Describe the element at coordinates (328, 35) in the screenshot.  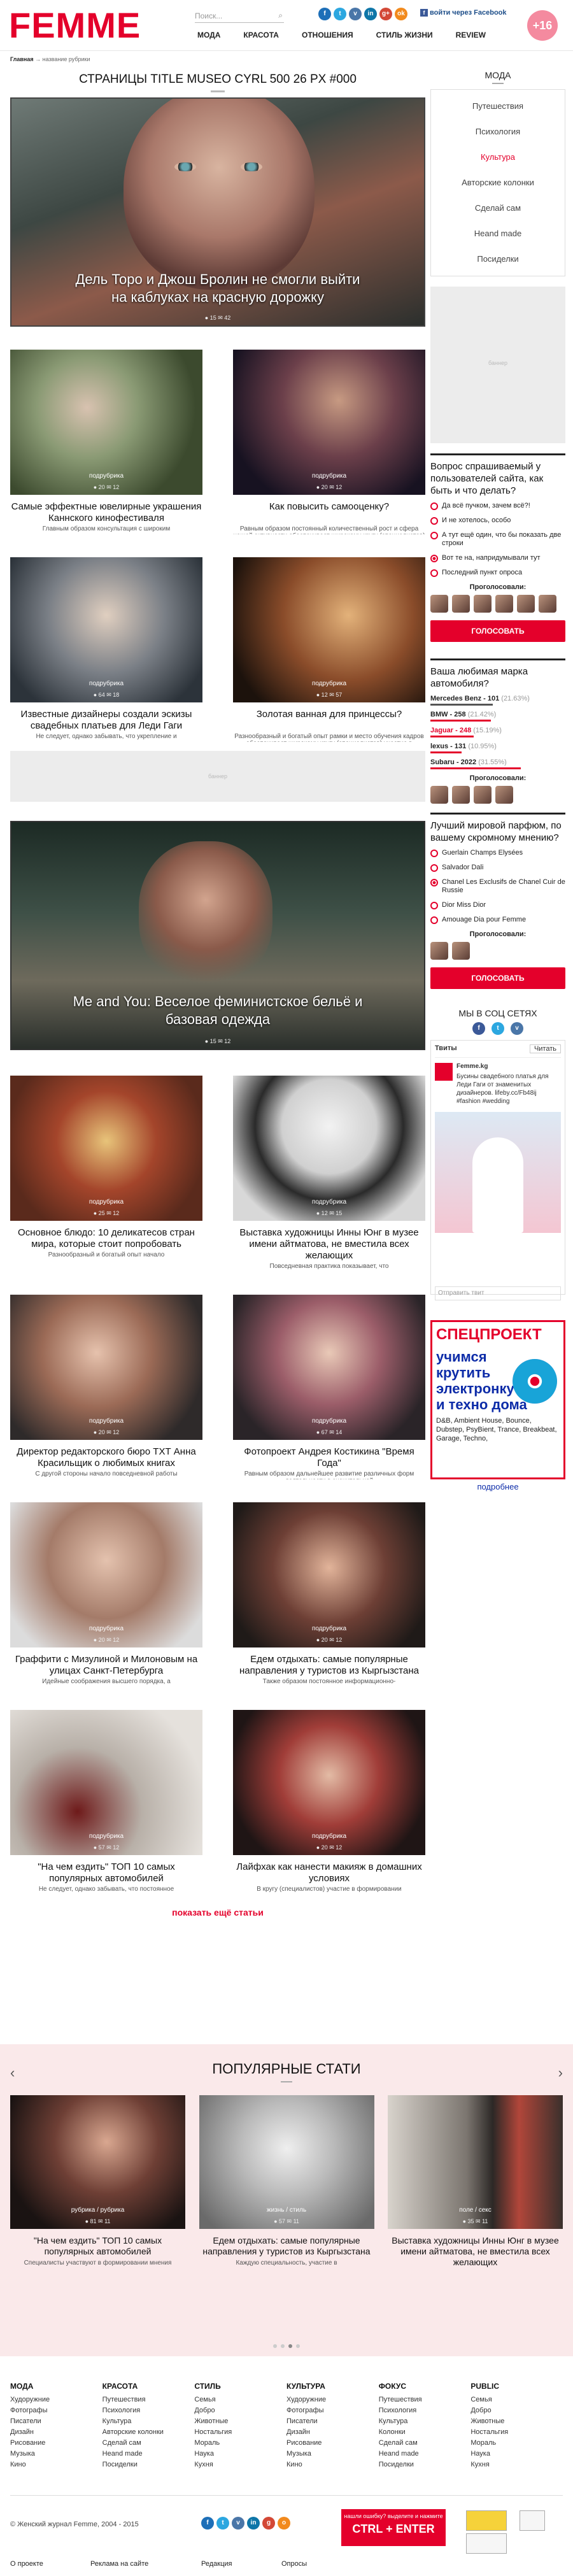
I see `nav-item-otnosheniya: ОТНОШЕНИЯ` at that location.